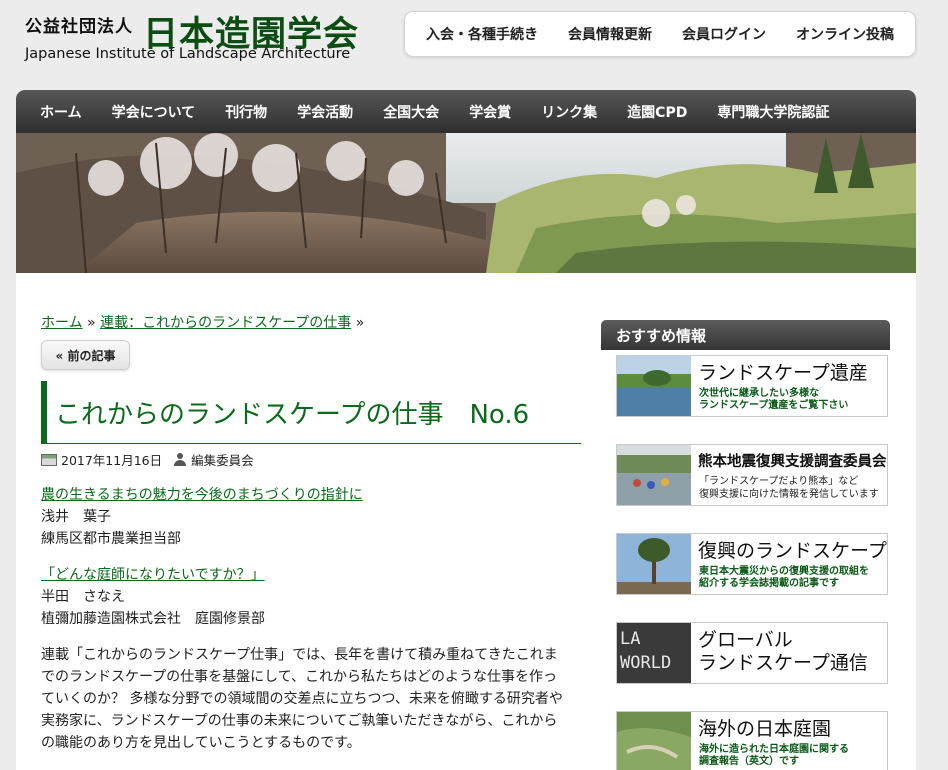 The height and width of the screenshot is (770, 948). What do you see at coordinates (752, 386) in the screenshot?
I see `banner-landscape-heritage: ランドスケープ遺産 次世代に継承したい多様な ランドスケープ遺産をご覧下さい` at bounding box center [752, 386].